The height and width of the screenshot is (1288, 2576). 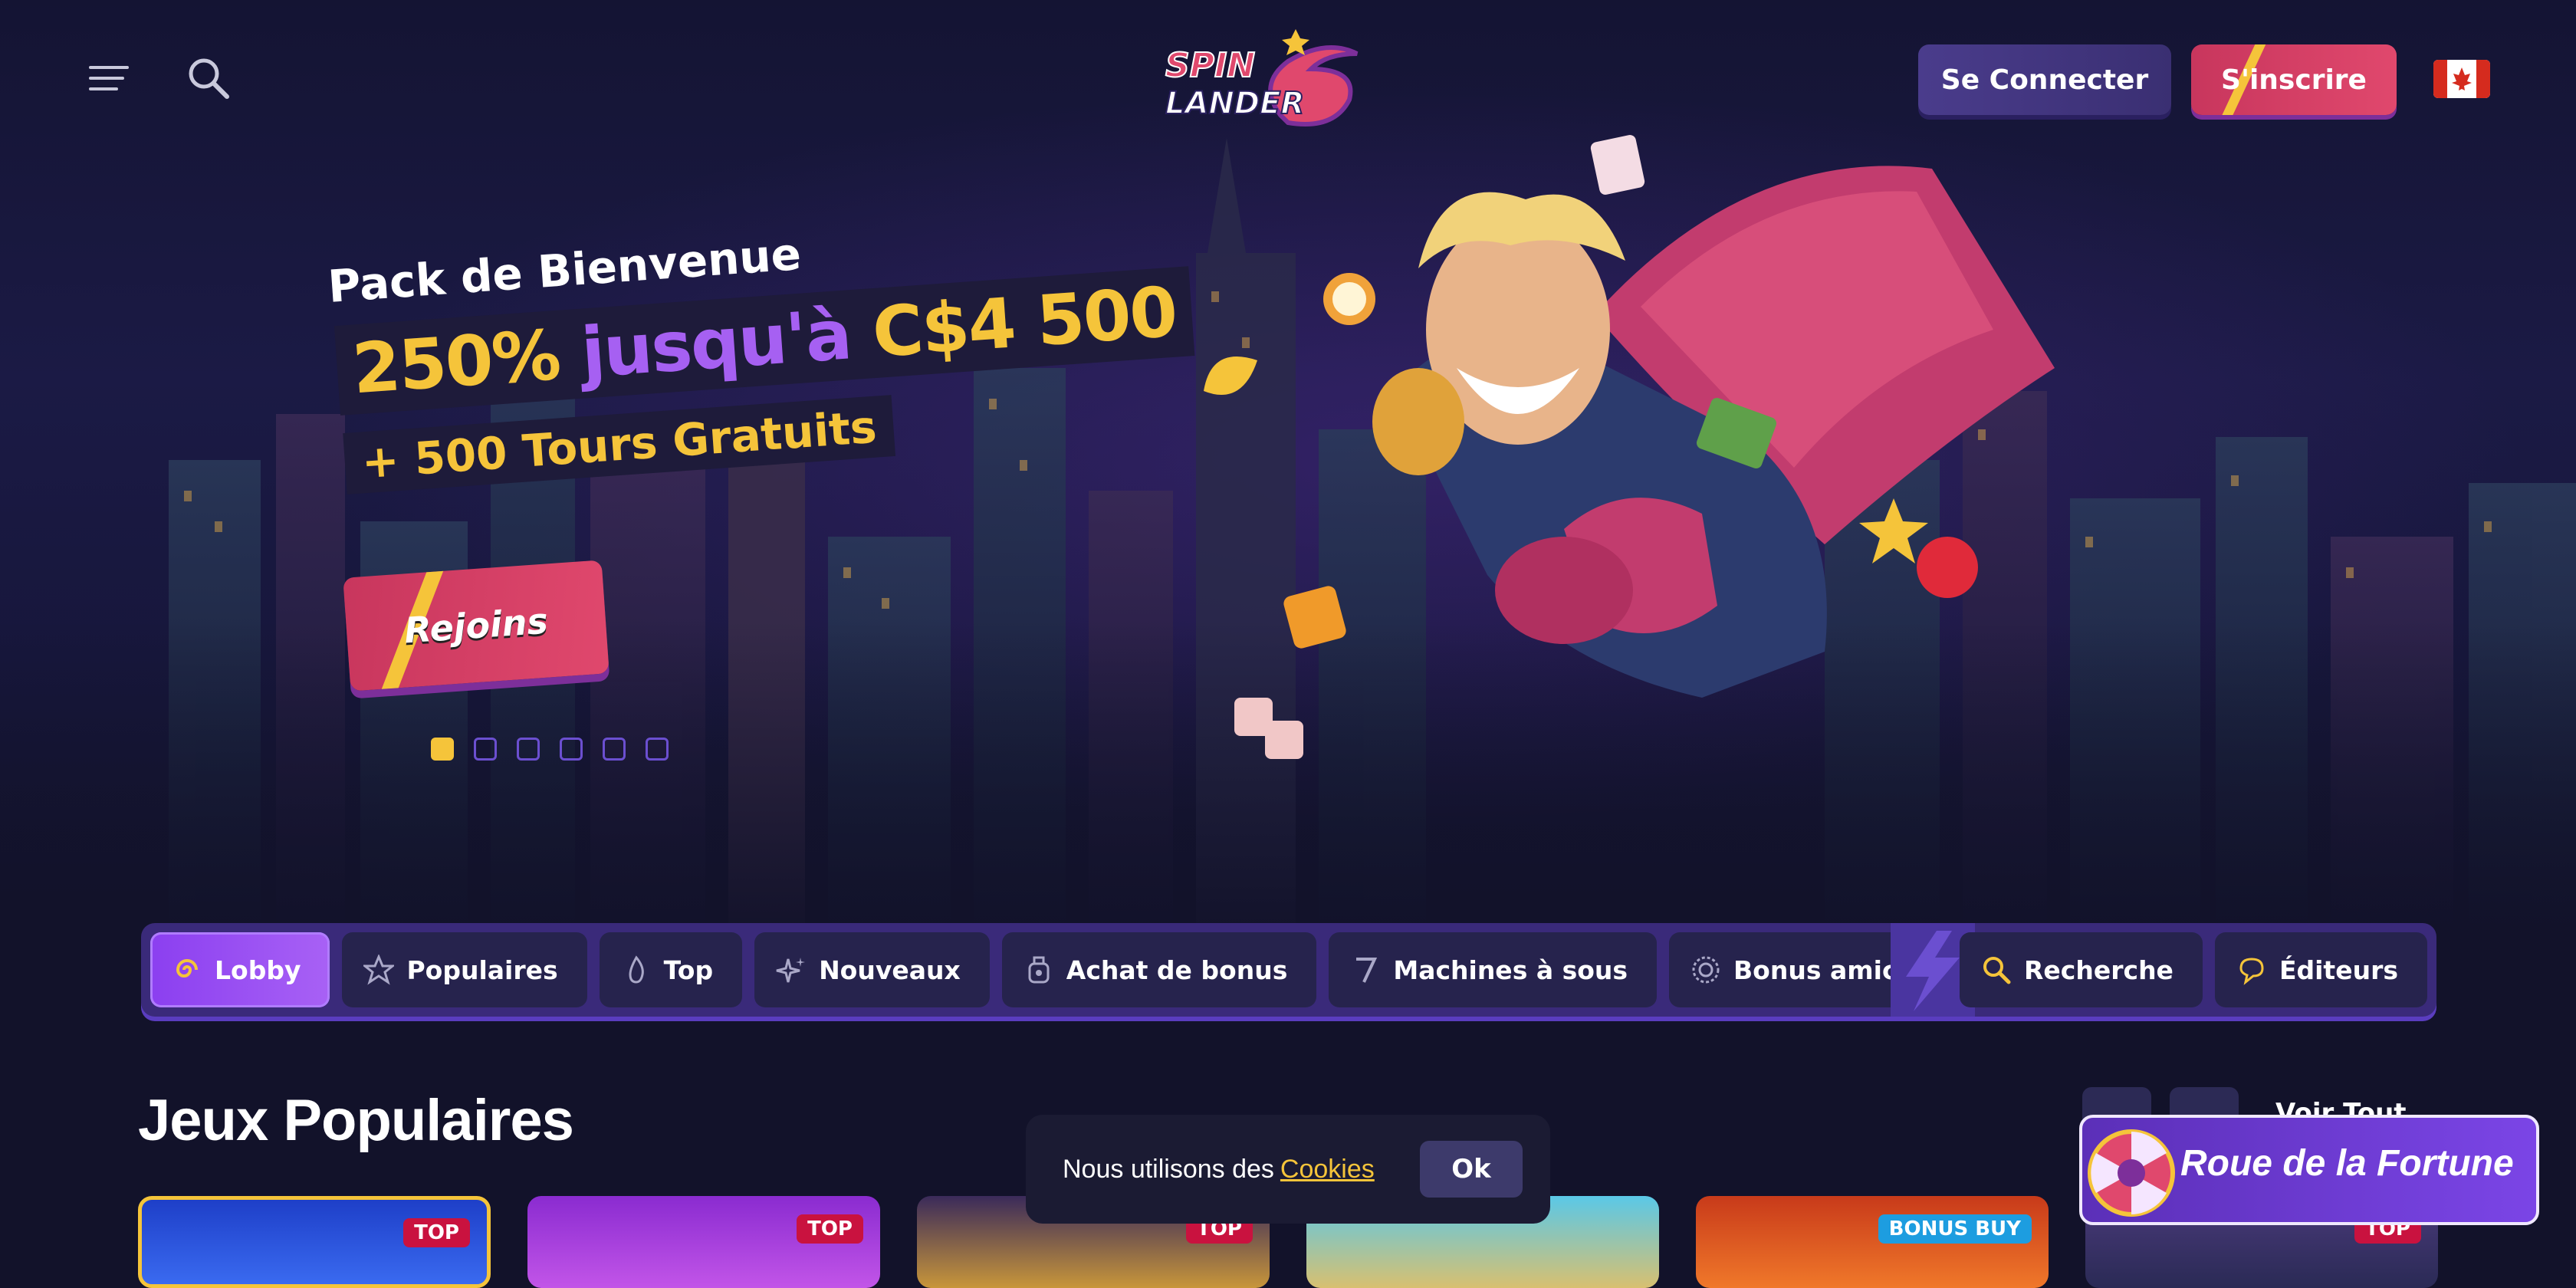 I want to click on money-bag-icon, so click(x=1039, y=970).